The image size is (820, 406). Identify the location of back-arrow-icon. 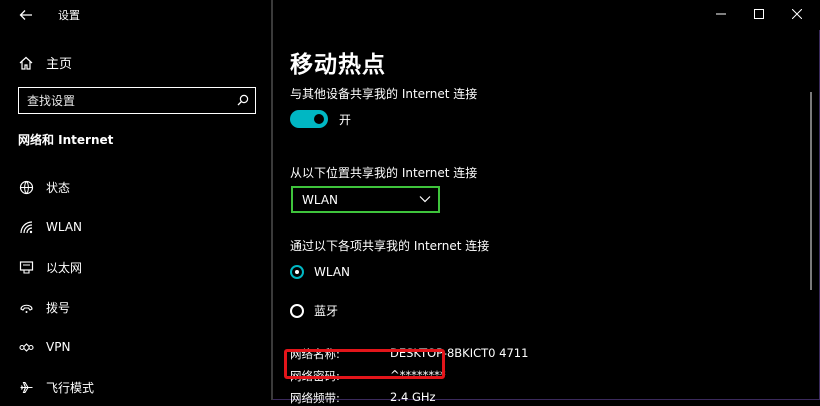
(25, 15).